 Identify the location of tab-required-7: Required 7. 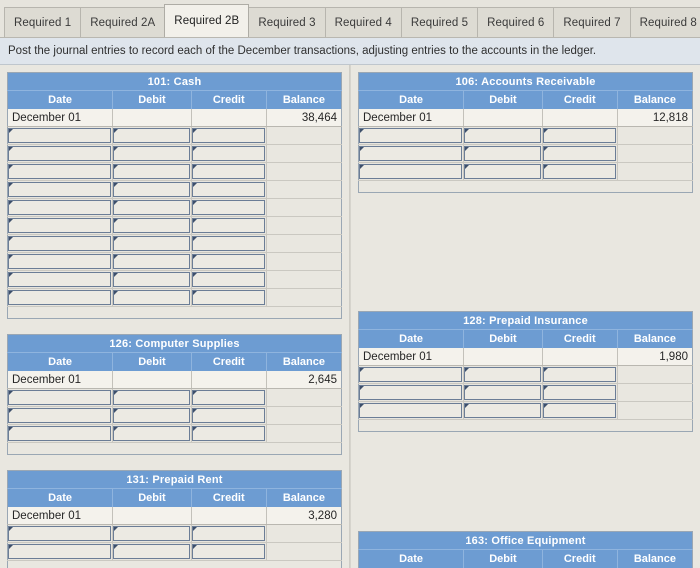
(592, 22).